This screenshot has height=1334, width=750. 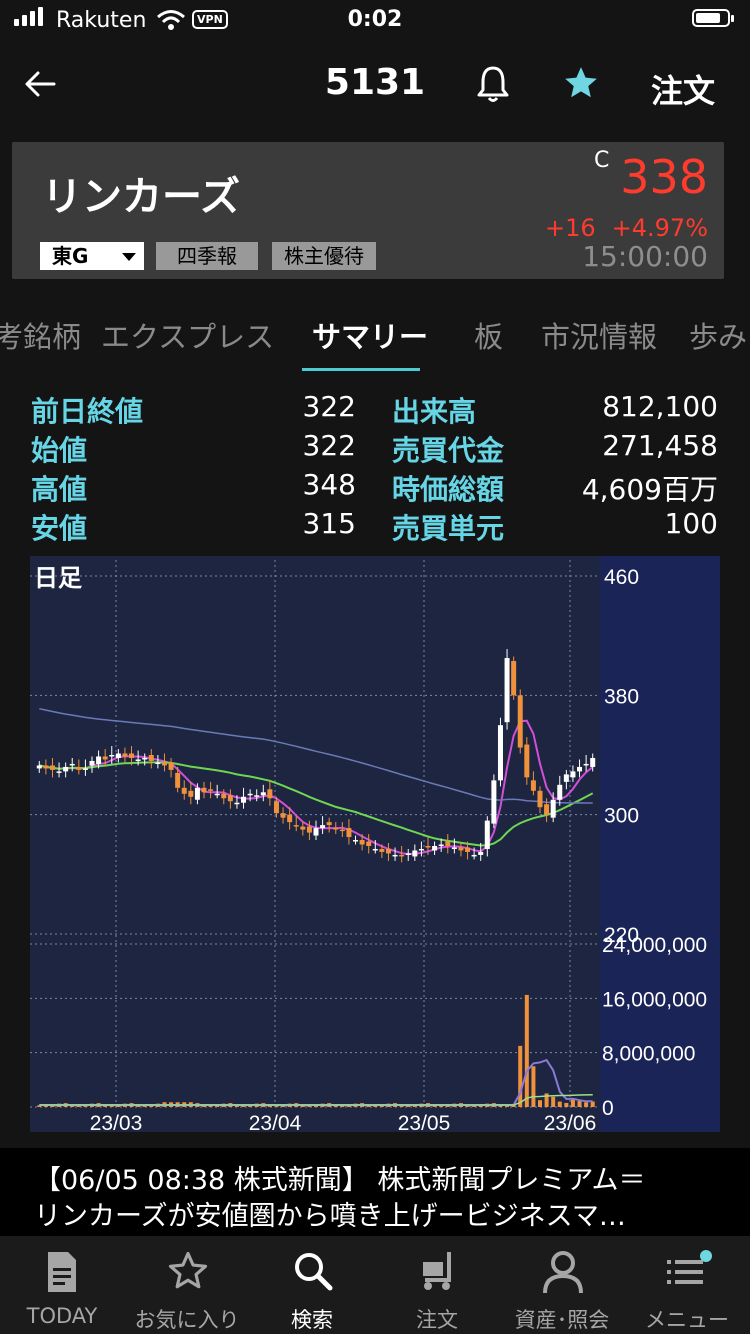 What do you see at coordinates (621, 577) in the screenshot?
I see `price-axis-label: 460` at bounding box center [621, 577].